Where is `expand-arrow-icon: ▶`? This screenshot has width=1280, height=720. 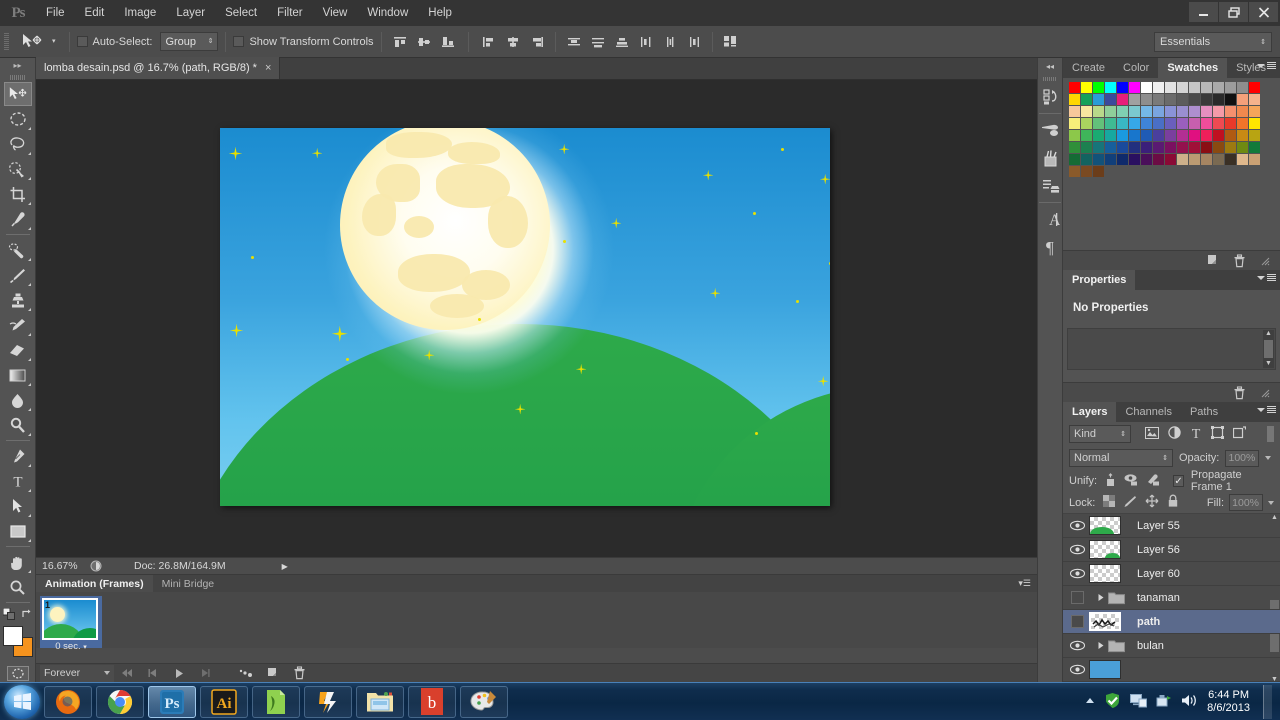
expand-arrow-icon: ▶ is located at coordinates (285, 566).